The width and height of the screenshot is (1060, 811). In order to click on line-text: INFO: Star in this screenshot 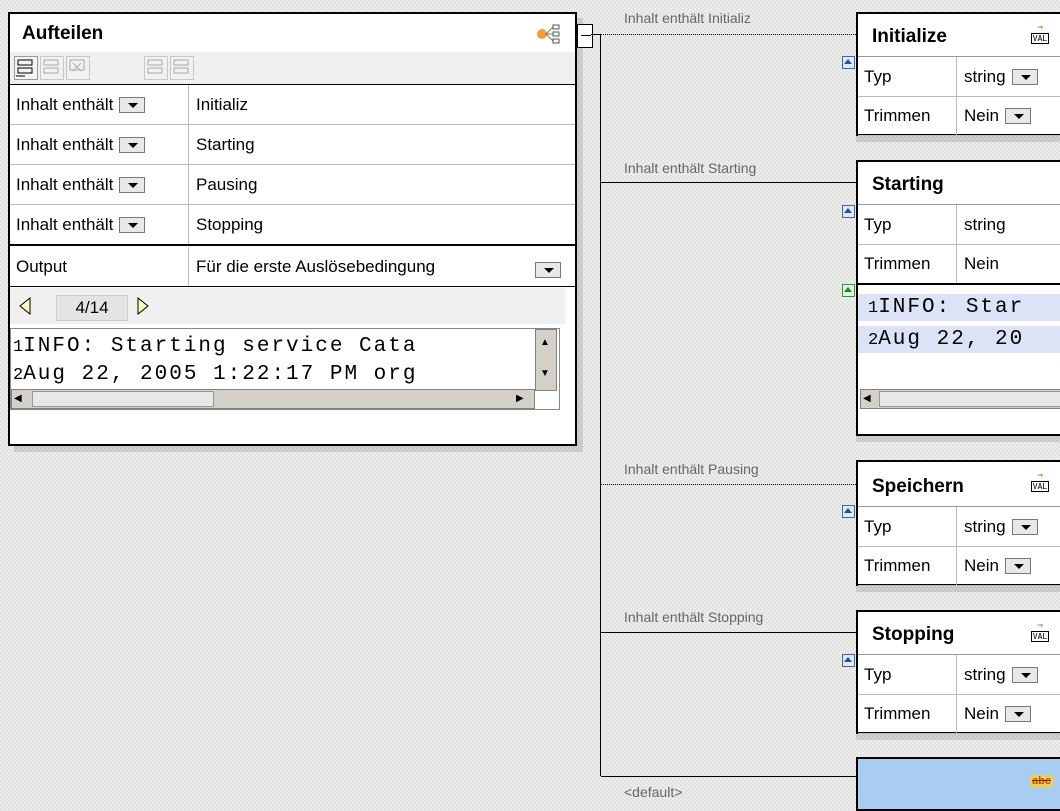, I will do `click(951, 307)`.